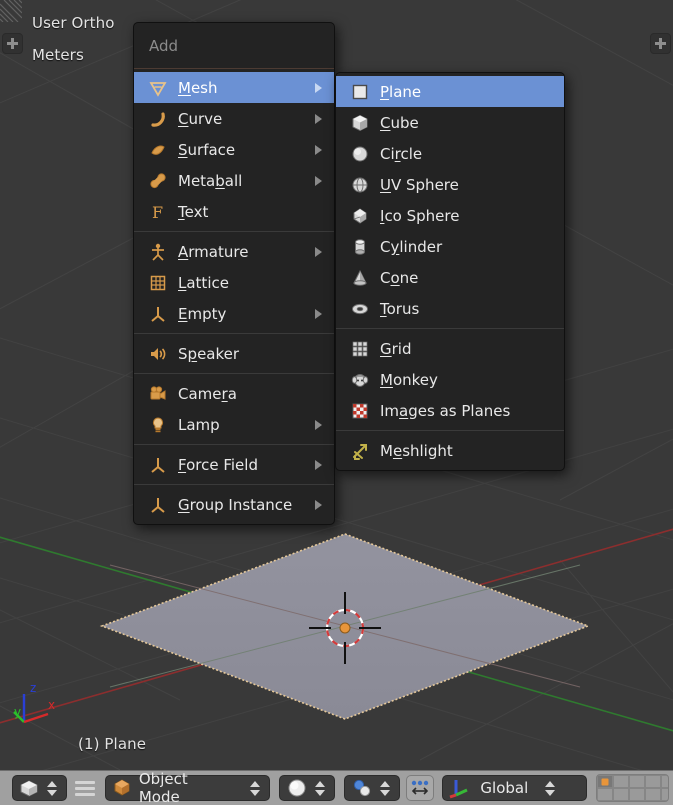 The width and height of the screenshot is (673, 805). I want to click on add-menu-item-armature: Armature, so click(234, 251).